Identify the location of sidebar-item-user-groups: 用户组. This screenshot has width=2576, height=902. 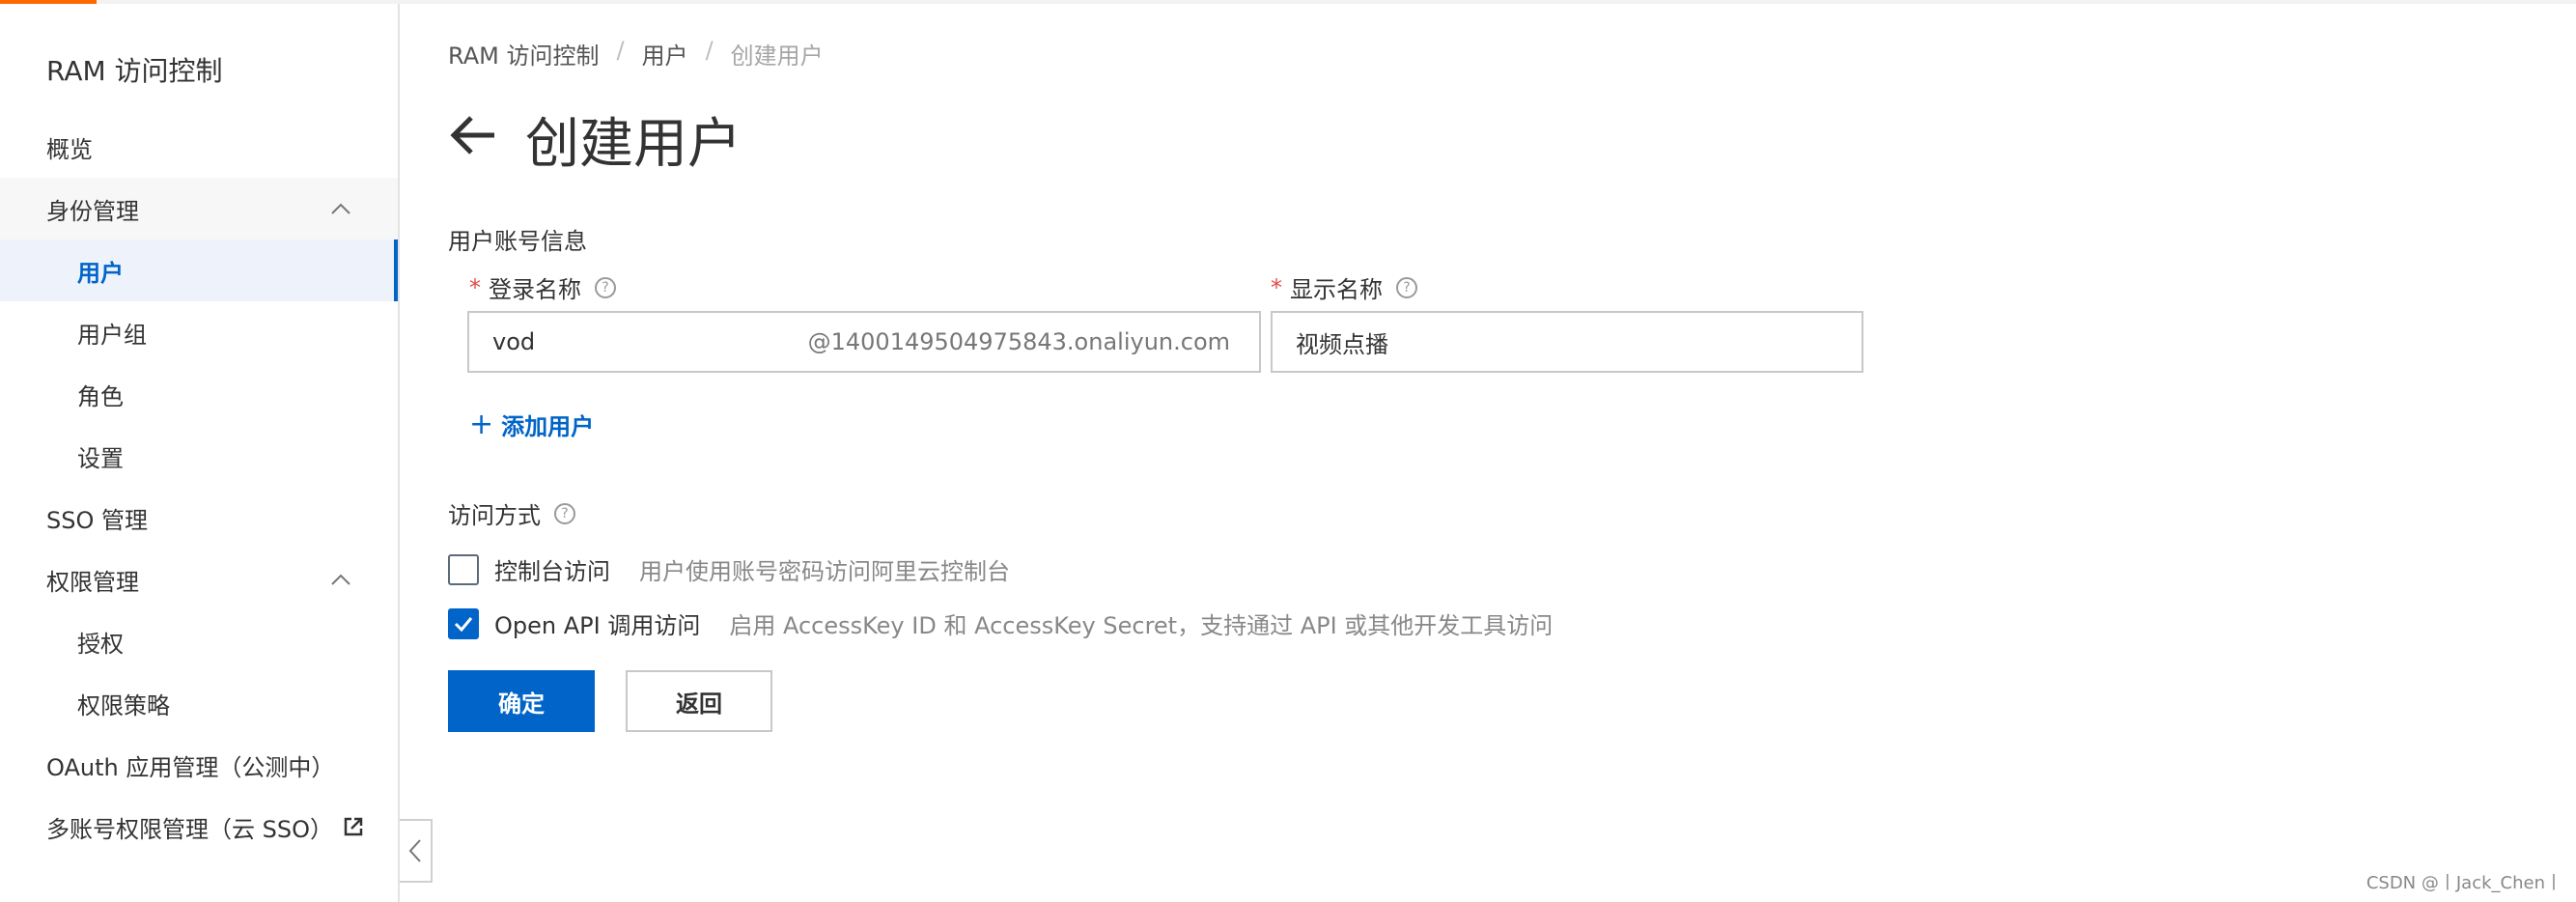
(199, 332).